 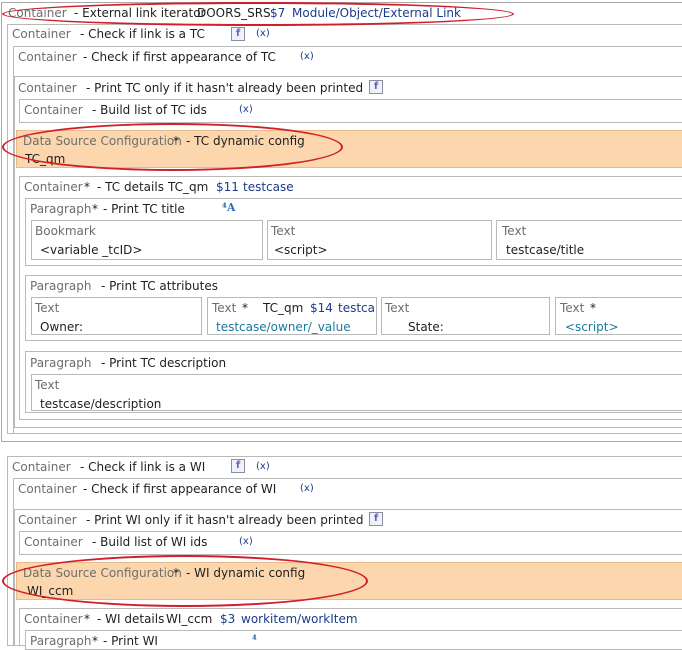 I want to click on font-size-icon: ⁴A, so click(x=228, y=207).